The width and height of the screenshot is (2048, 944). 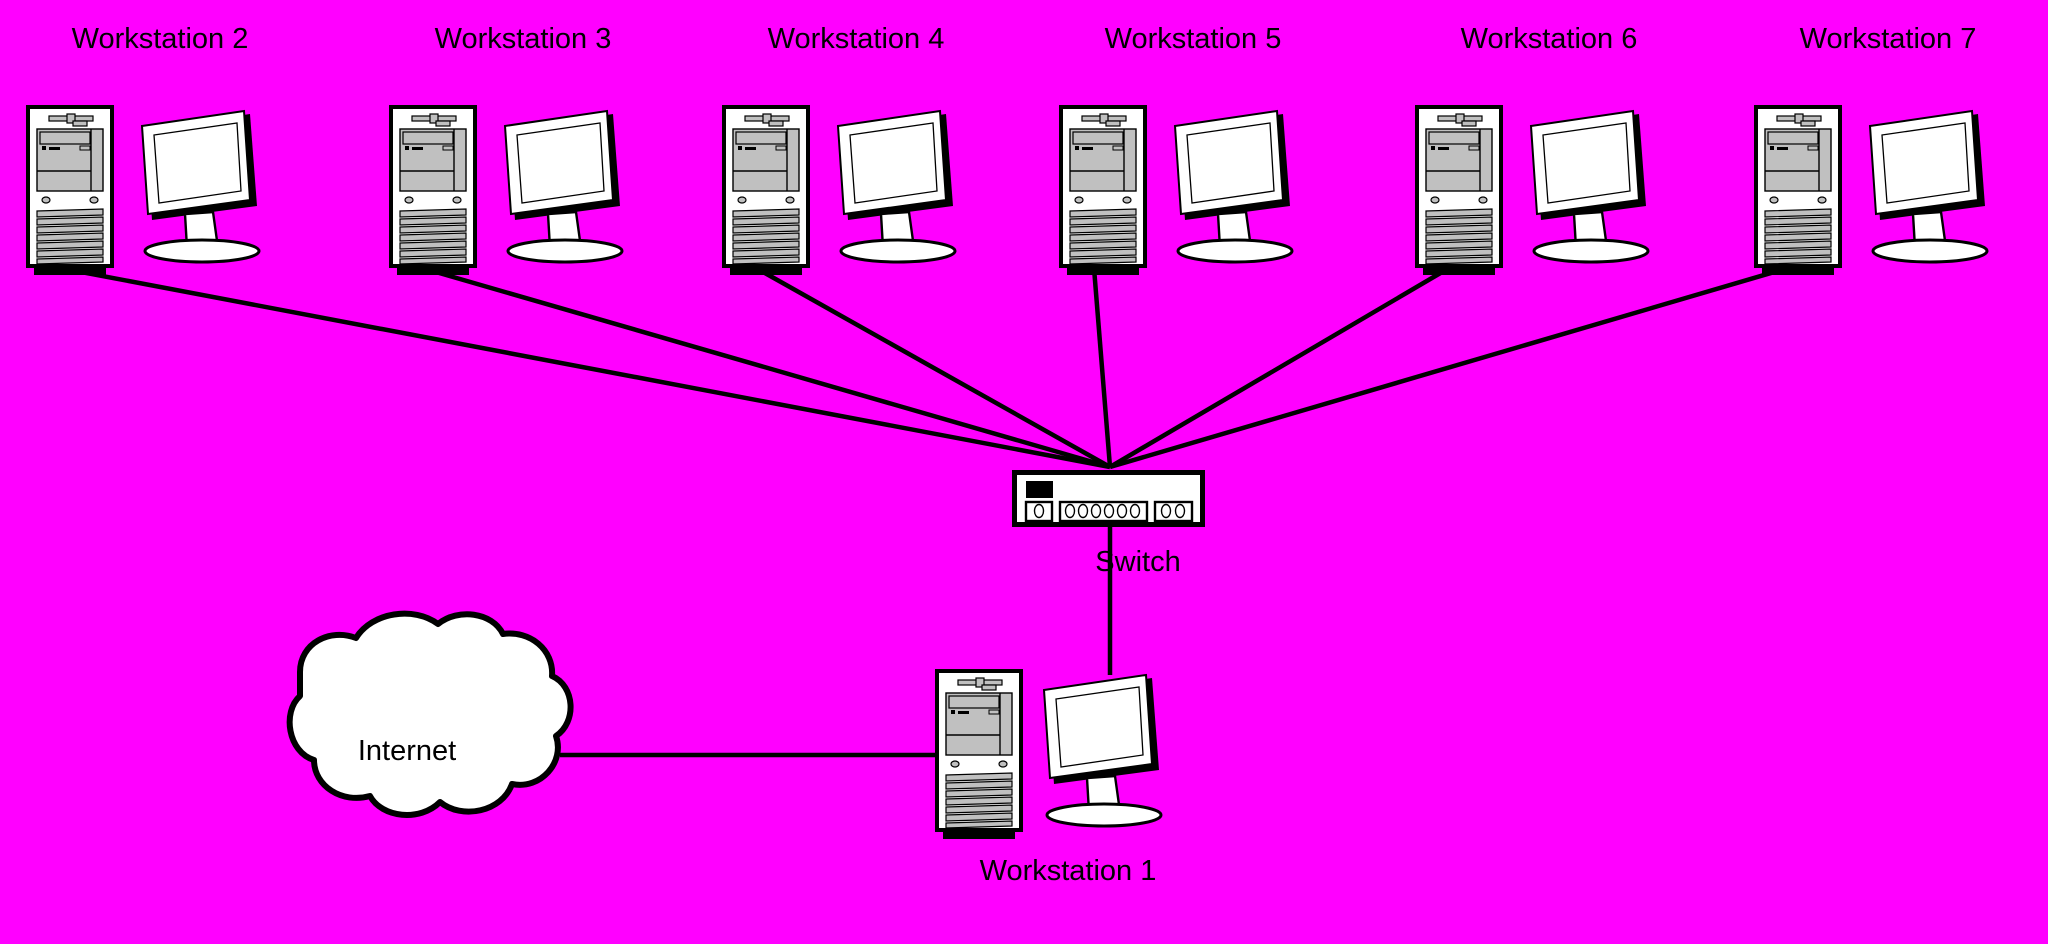 I want to click on internet-cloud-icon, so click(x=430, y=714).